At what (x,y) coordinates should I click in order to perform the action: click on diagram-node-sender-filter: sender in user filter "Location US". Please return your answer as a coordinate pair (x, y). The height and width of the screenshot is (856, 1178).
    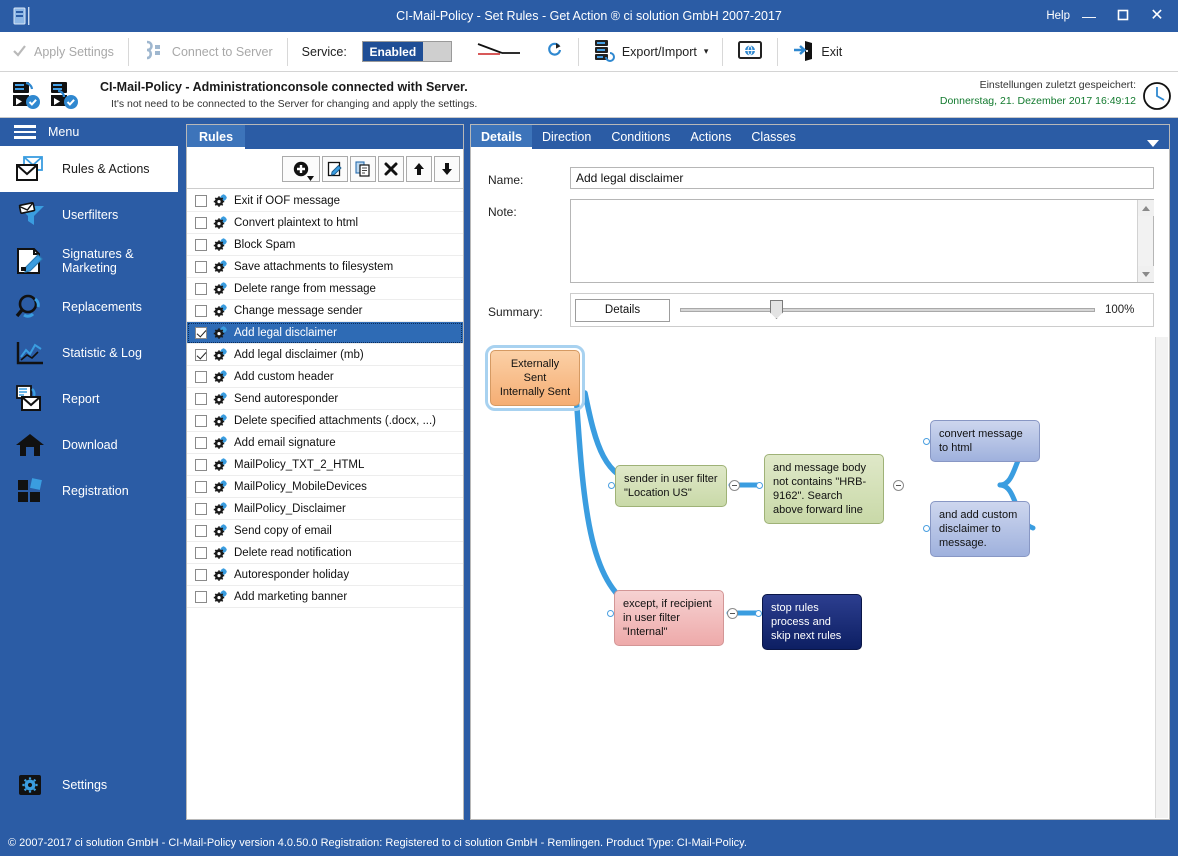
    Looking at the image, I should click on (671, 486).